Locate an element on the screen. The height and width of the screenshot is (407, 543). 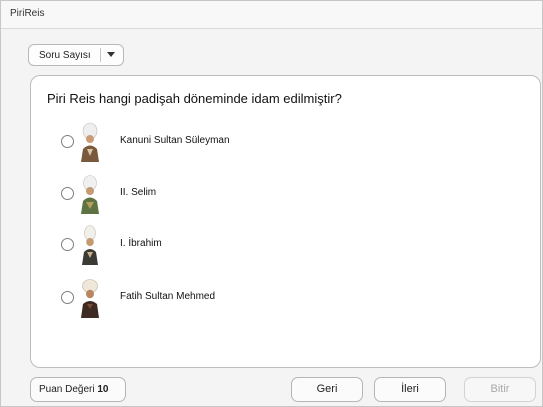
answer-option-2: II. Selim is located at coordinates (211, 194).